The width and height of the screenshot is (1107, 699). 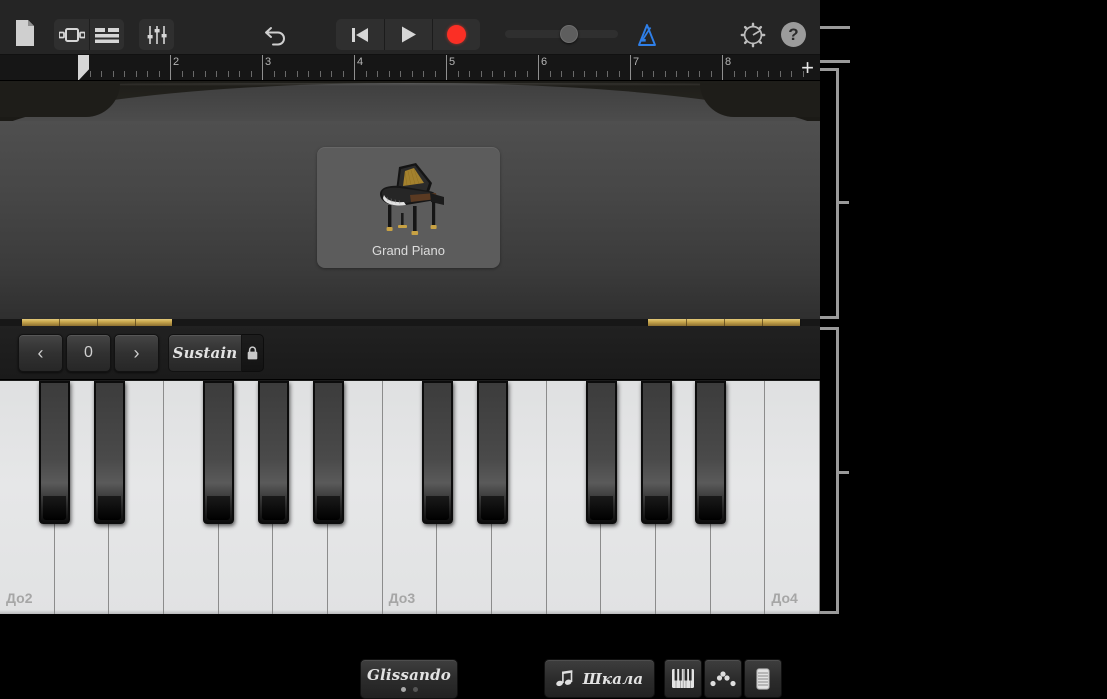 What do you see at coordinates (205, 353) in the screenshot?
I see `sustain-button: Sustain` at bounding box center [205, 353].